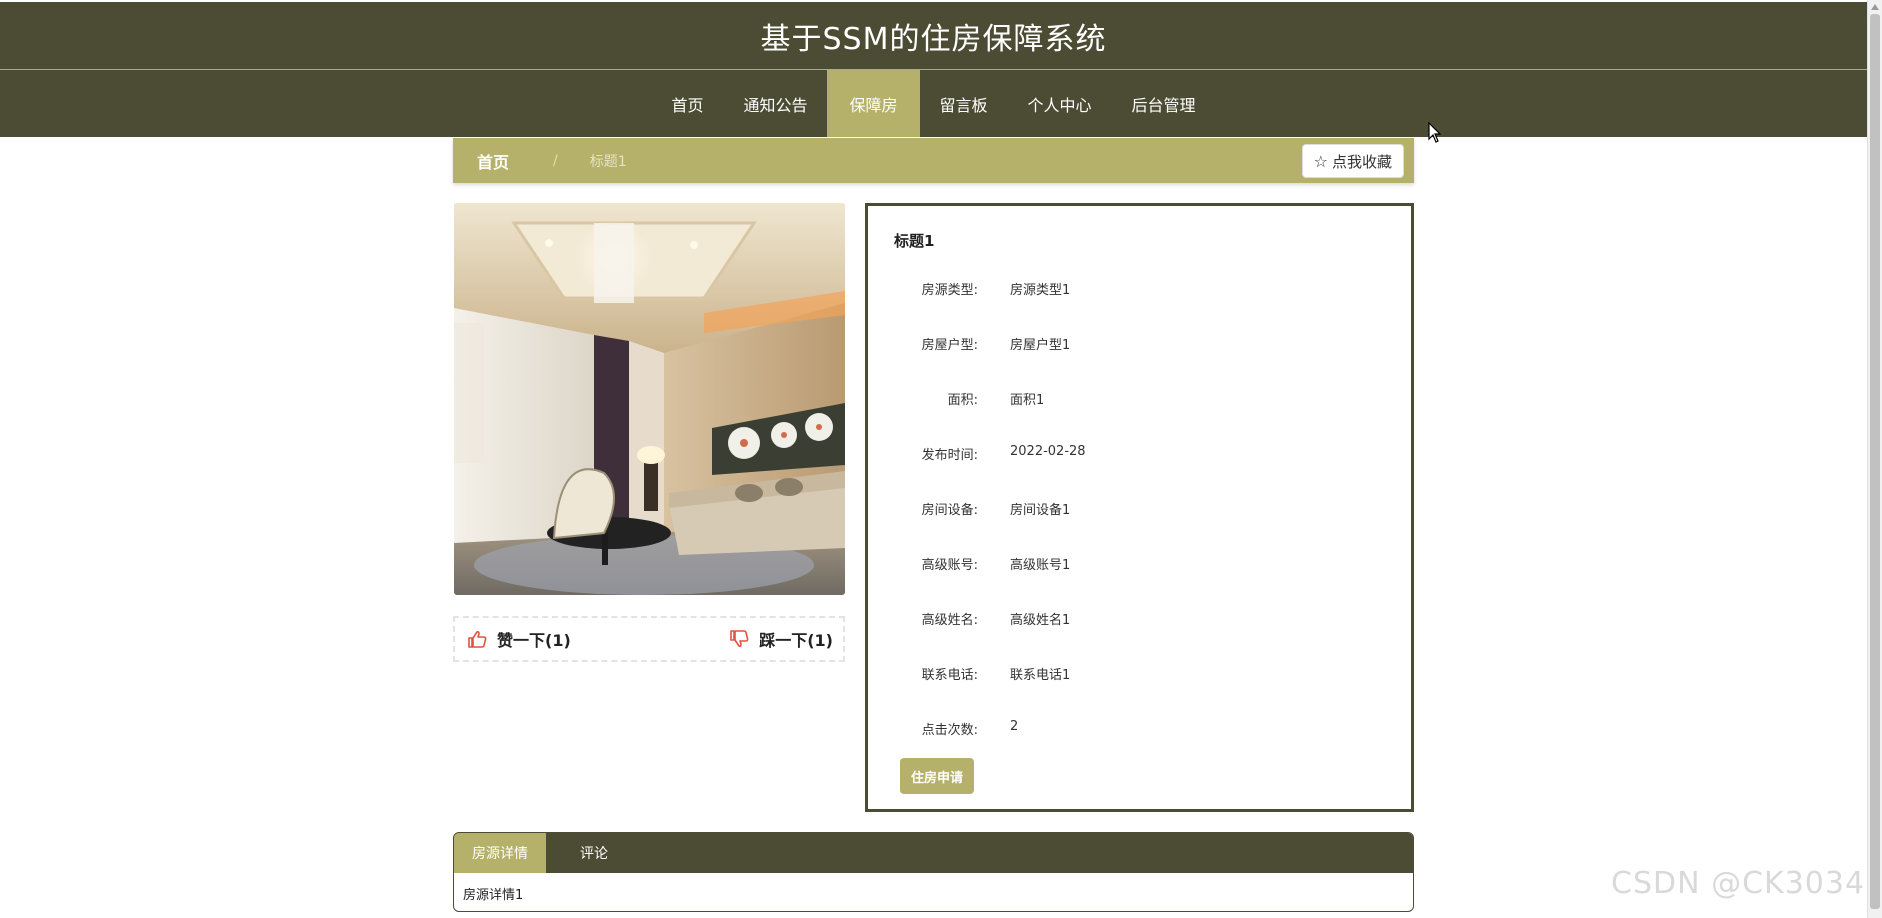 This screenshot has height=918, width=1882. Describe the element at coordinates (1139, 399) in the screenshot. I see `field-area: 面积: 面积1` at that location.